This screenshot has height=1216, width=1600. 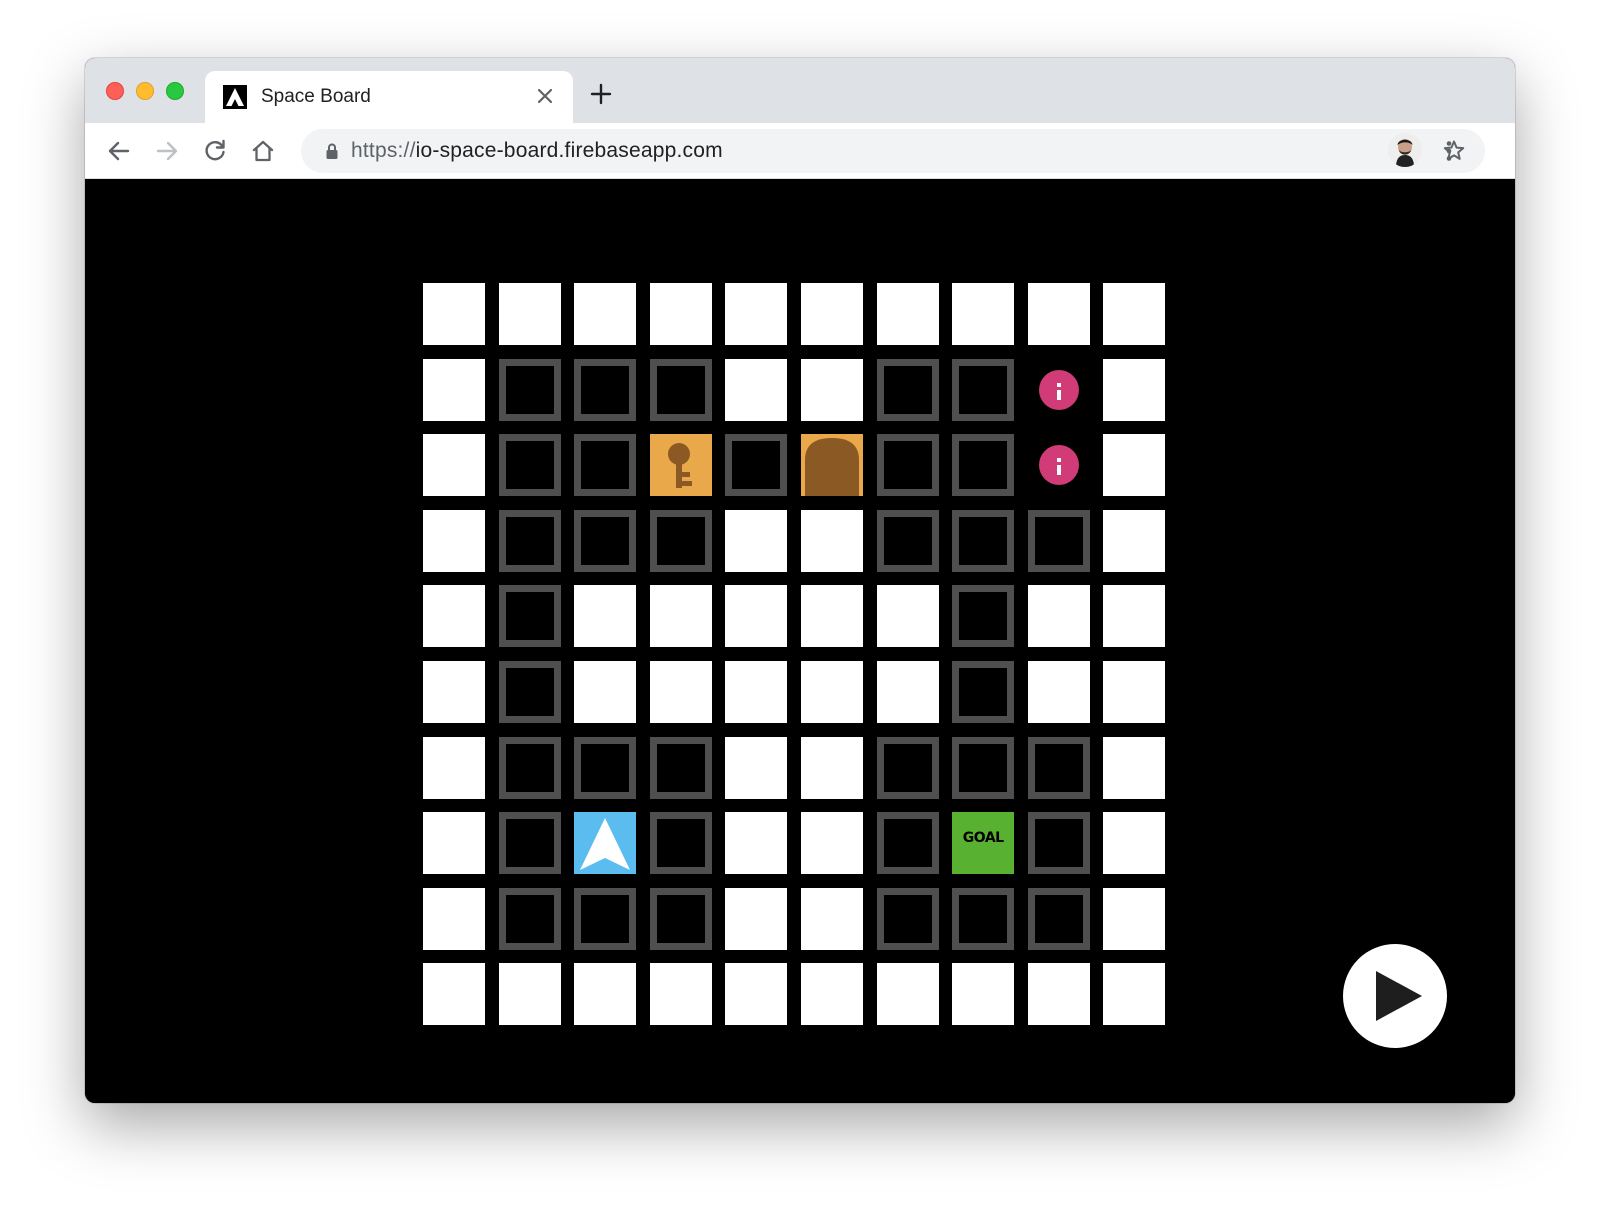 What do you see at coordinates (332, 151) in the screenshot?
I see `lock-icon` at bounding box center [332, 151].